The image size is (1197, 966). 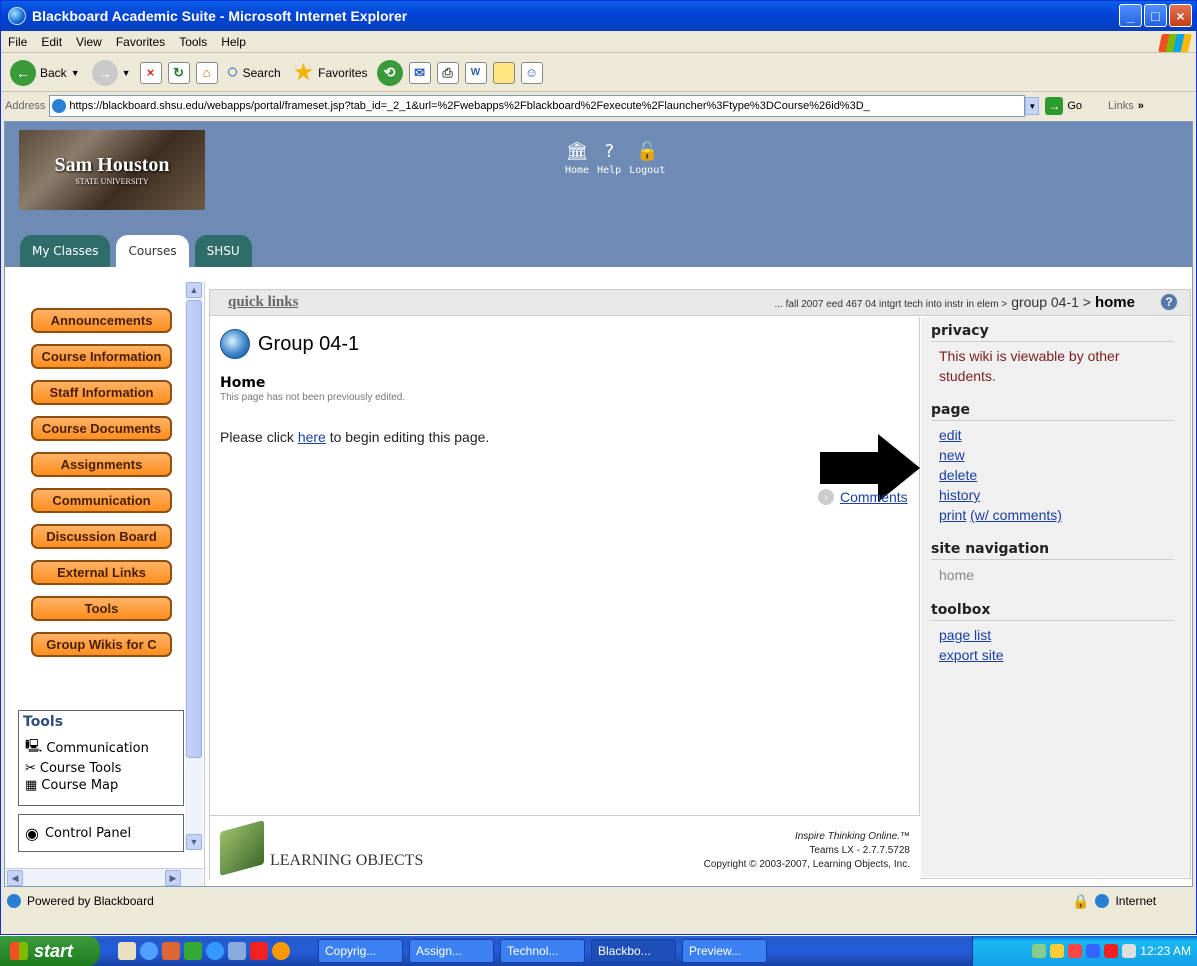 What do you see at coordinates (101, 768) in the screenshot?
I see `tools-course-tools: ✂ Course Tools` at bounding box center [101, 768].